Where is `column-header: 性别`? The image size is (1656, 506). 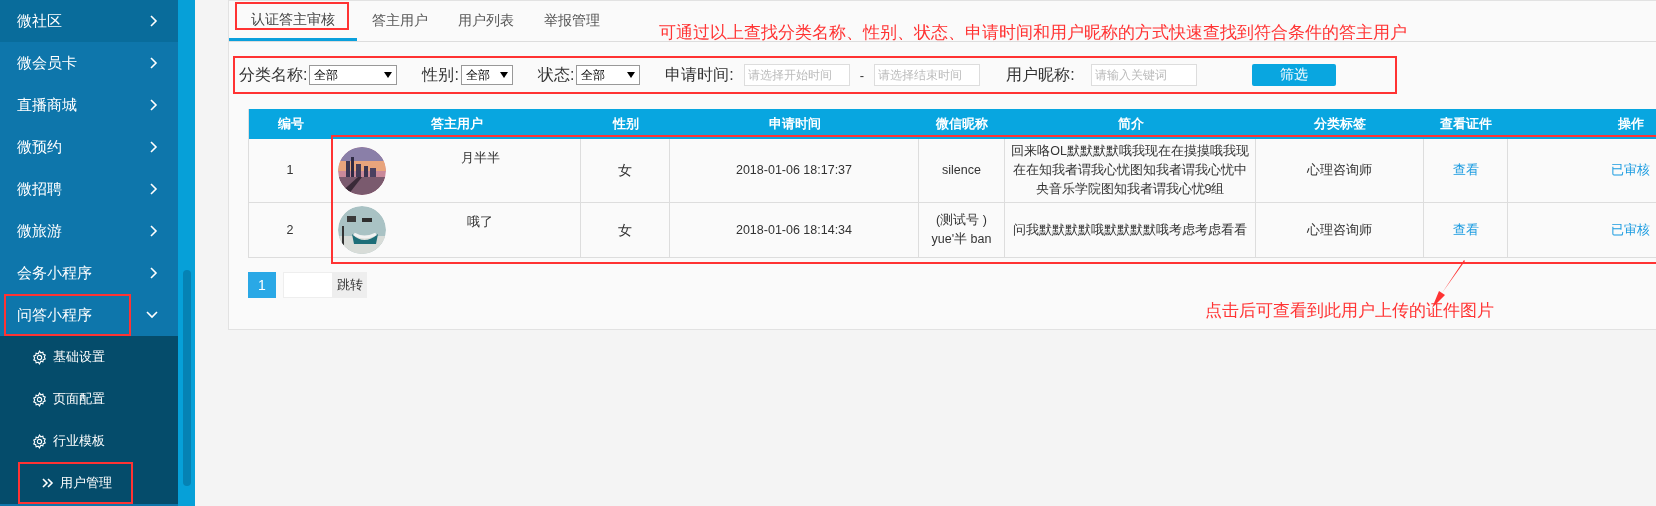 column-header: 性别 is located at coordinates (625, 124).